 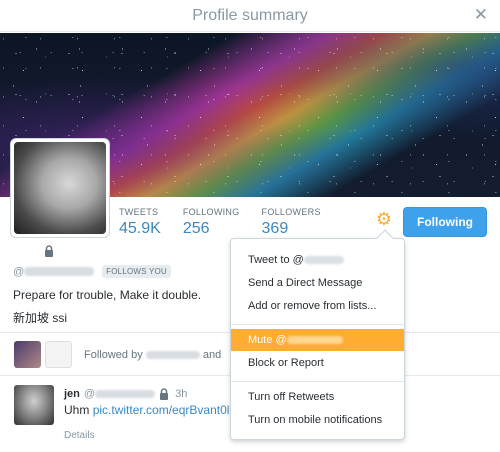 I want to click on menu-item-tweet-to: Tweet to @, so click(x=317, y=260).